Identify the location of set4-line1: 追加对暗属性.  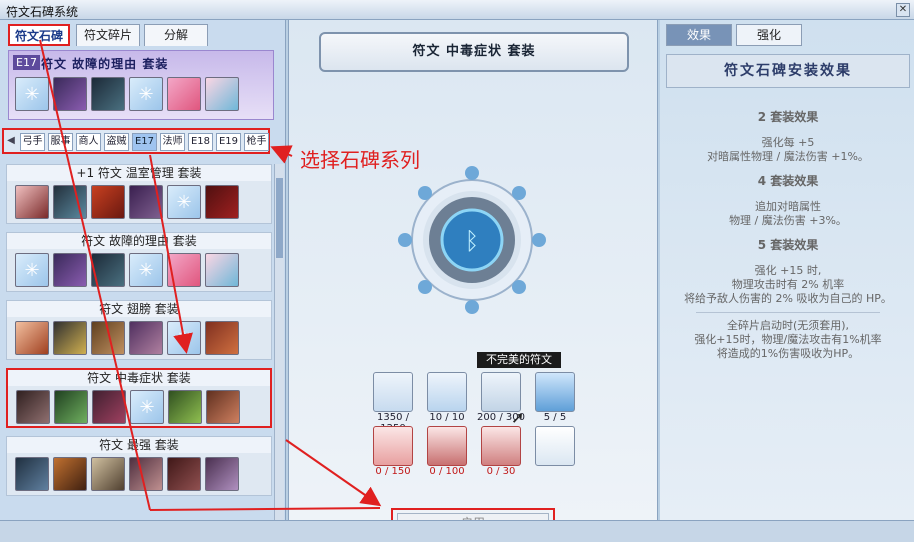
(788, 206).